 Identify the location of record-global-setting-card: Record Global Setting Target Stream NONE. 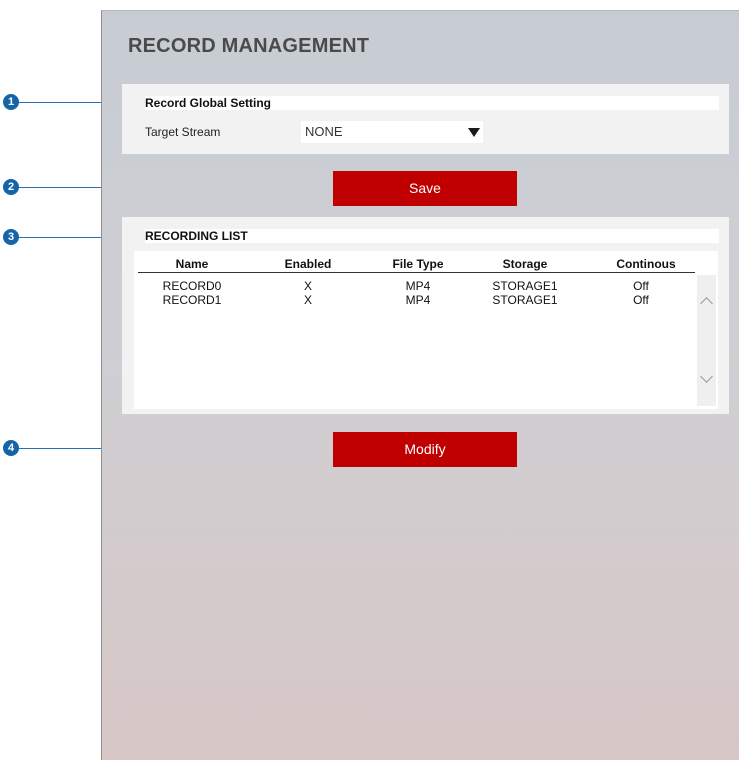
(425, 119).